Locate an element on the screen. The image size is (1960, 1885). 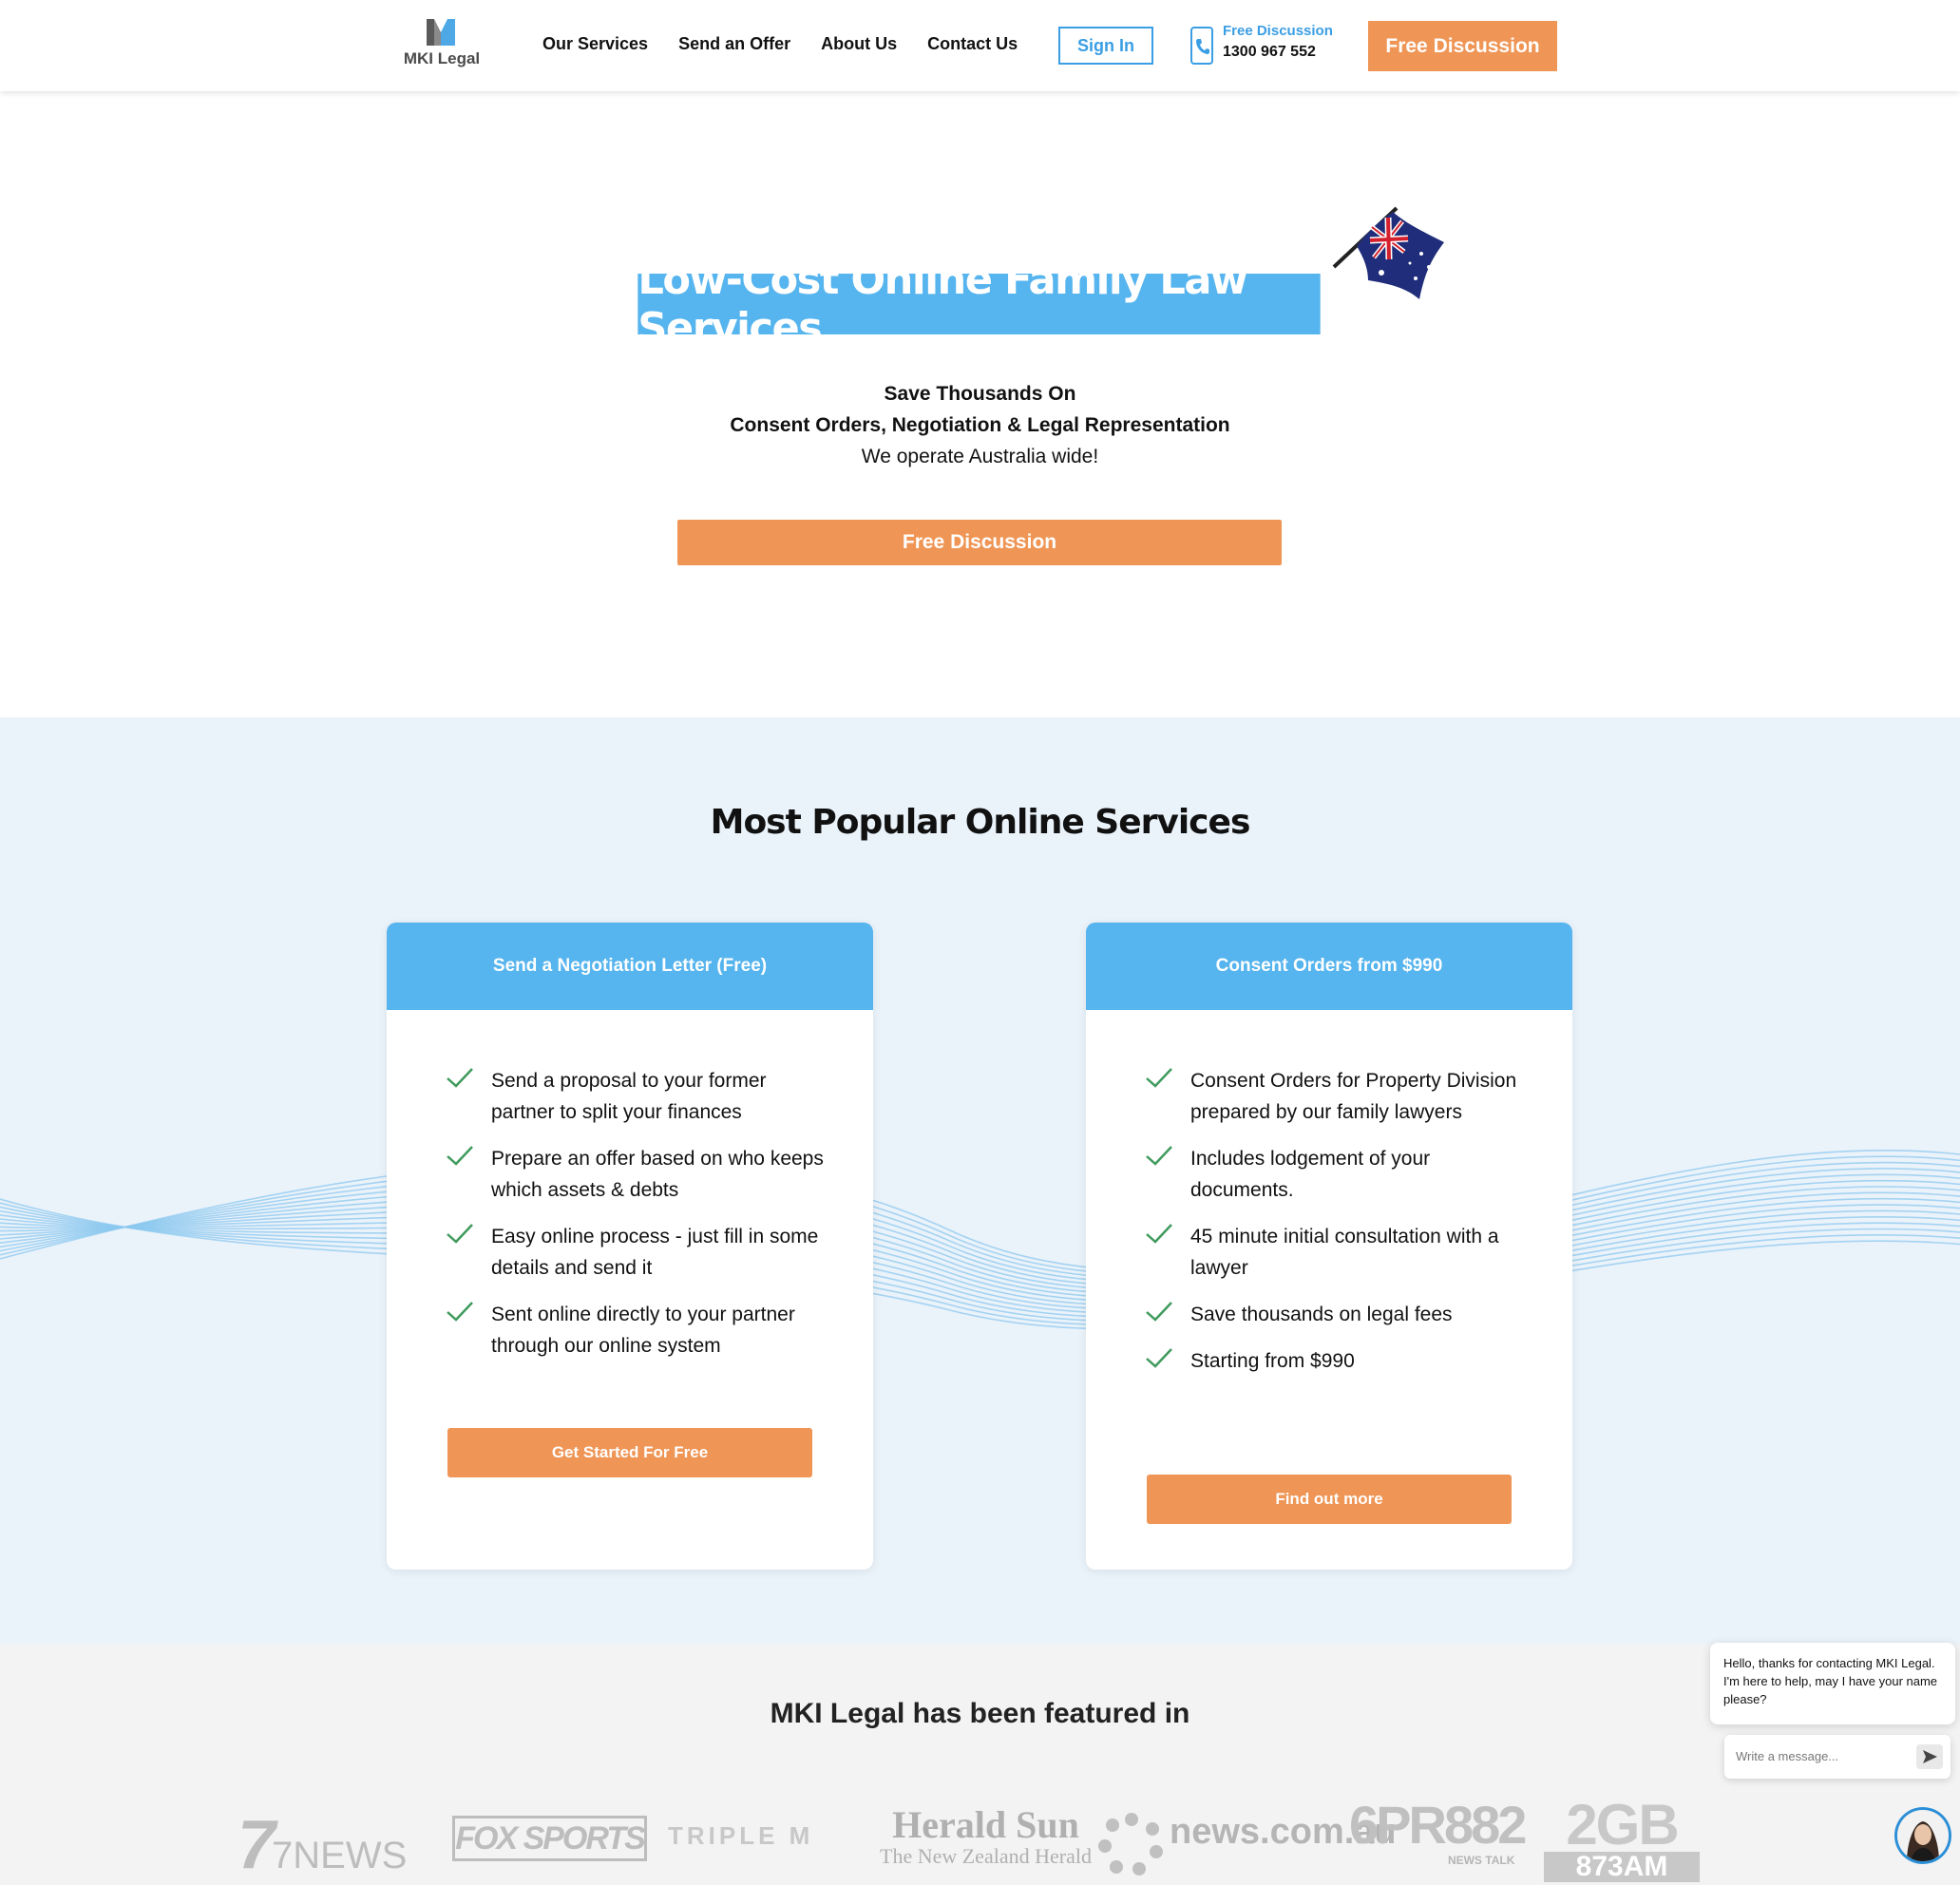
list-item: Save thousands on legal fees is located at coordinates (1335, 1314).